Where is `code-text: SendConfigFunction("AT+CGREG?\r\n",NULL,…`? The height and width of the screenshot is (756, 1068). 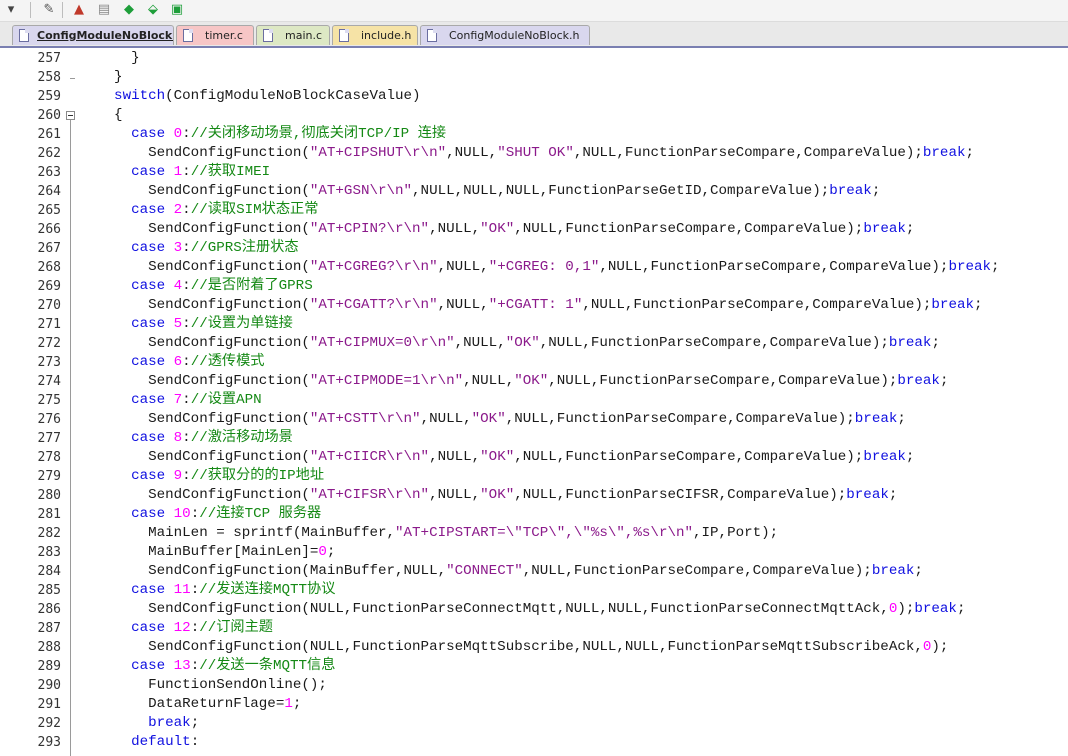
code-text: SendConfigFunction("AT+CGREG?\r\n",NULL,… is located at coordinates (539, 267).